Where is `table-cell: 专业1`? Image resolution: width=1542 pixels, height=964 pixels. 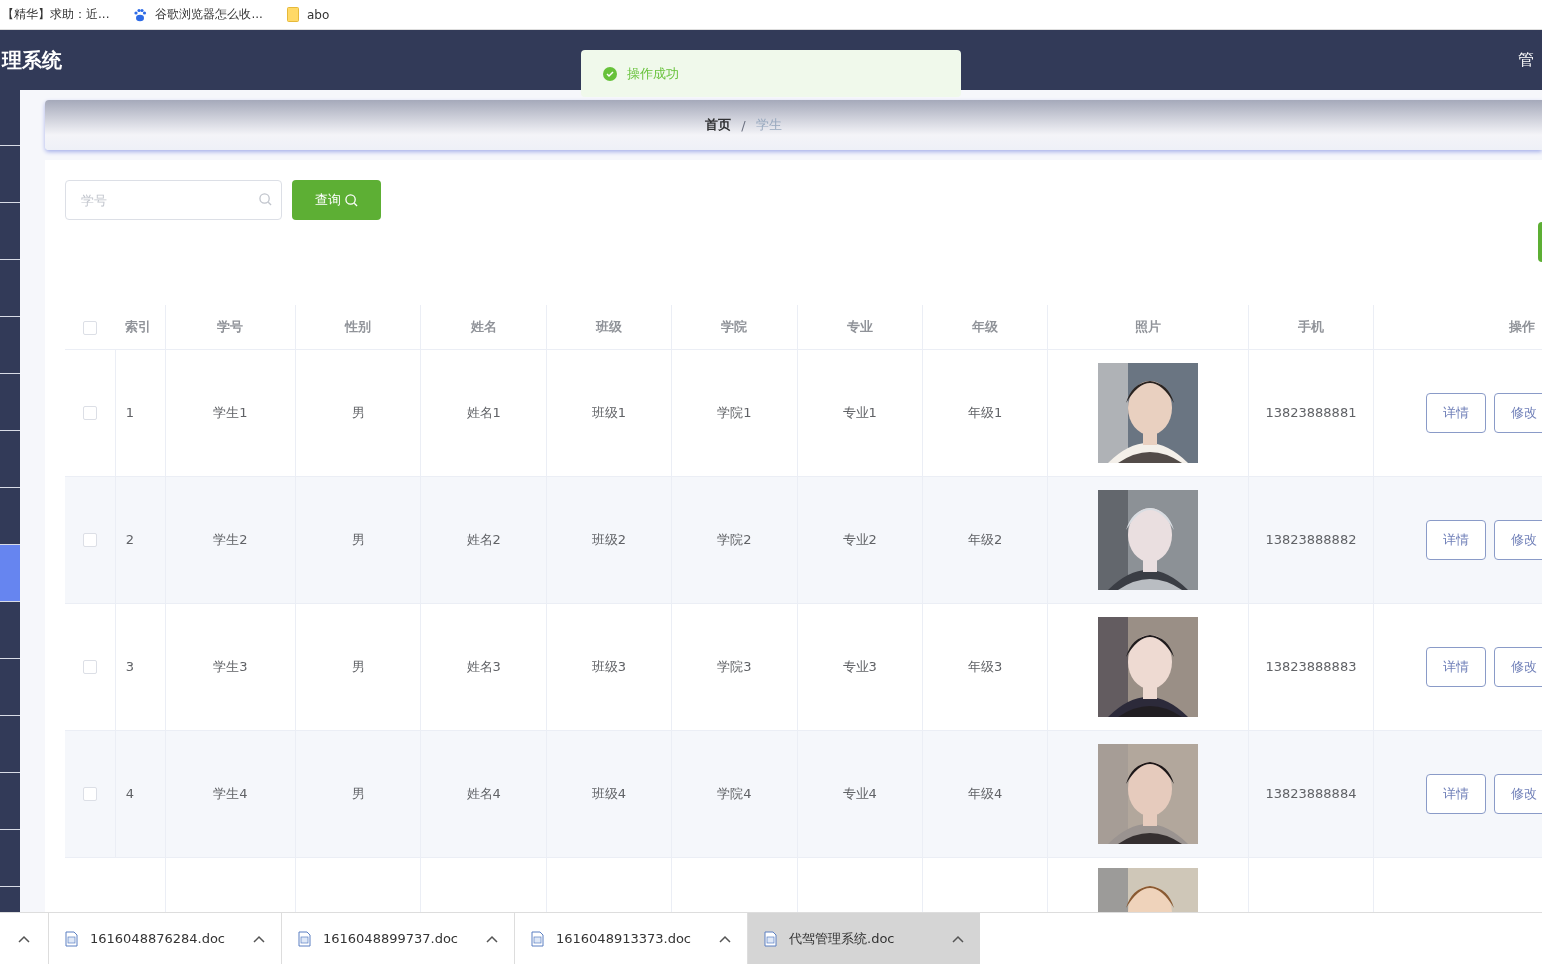
table-cell: 专业1 is located at coordinates (859, 412).